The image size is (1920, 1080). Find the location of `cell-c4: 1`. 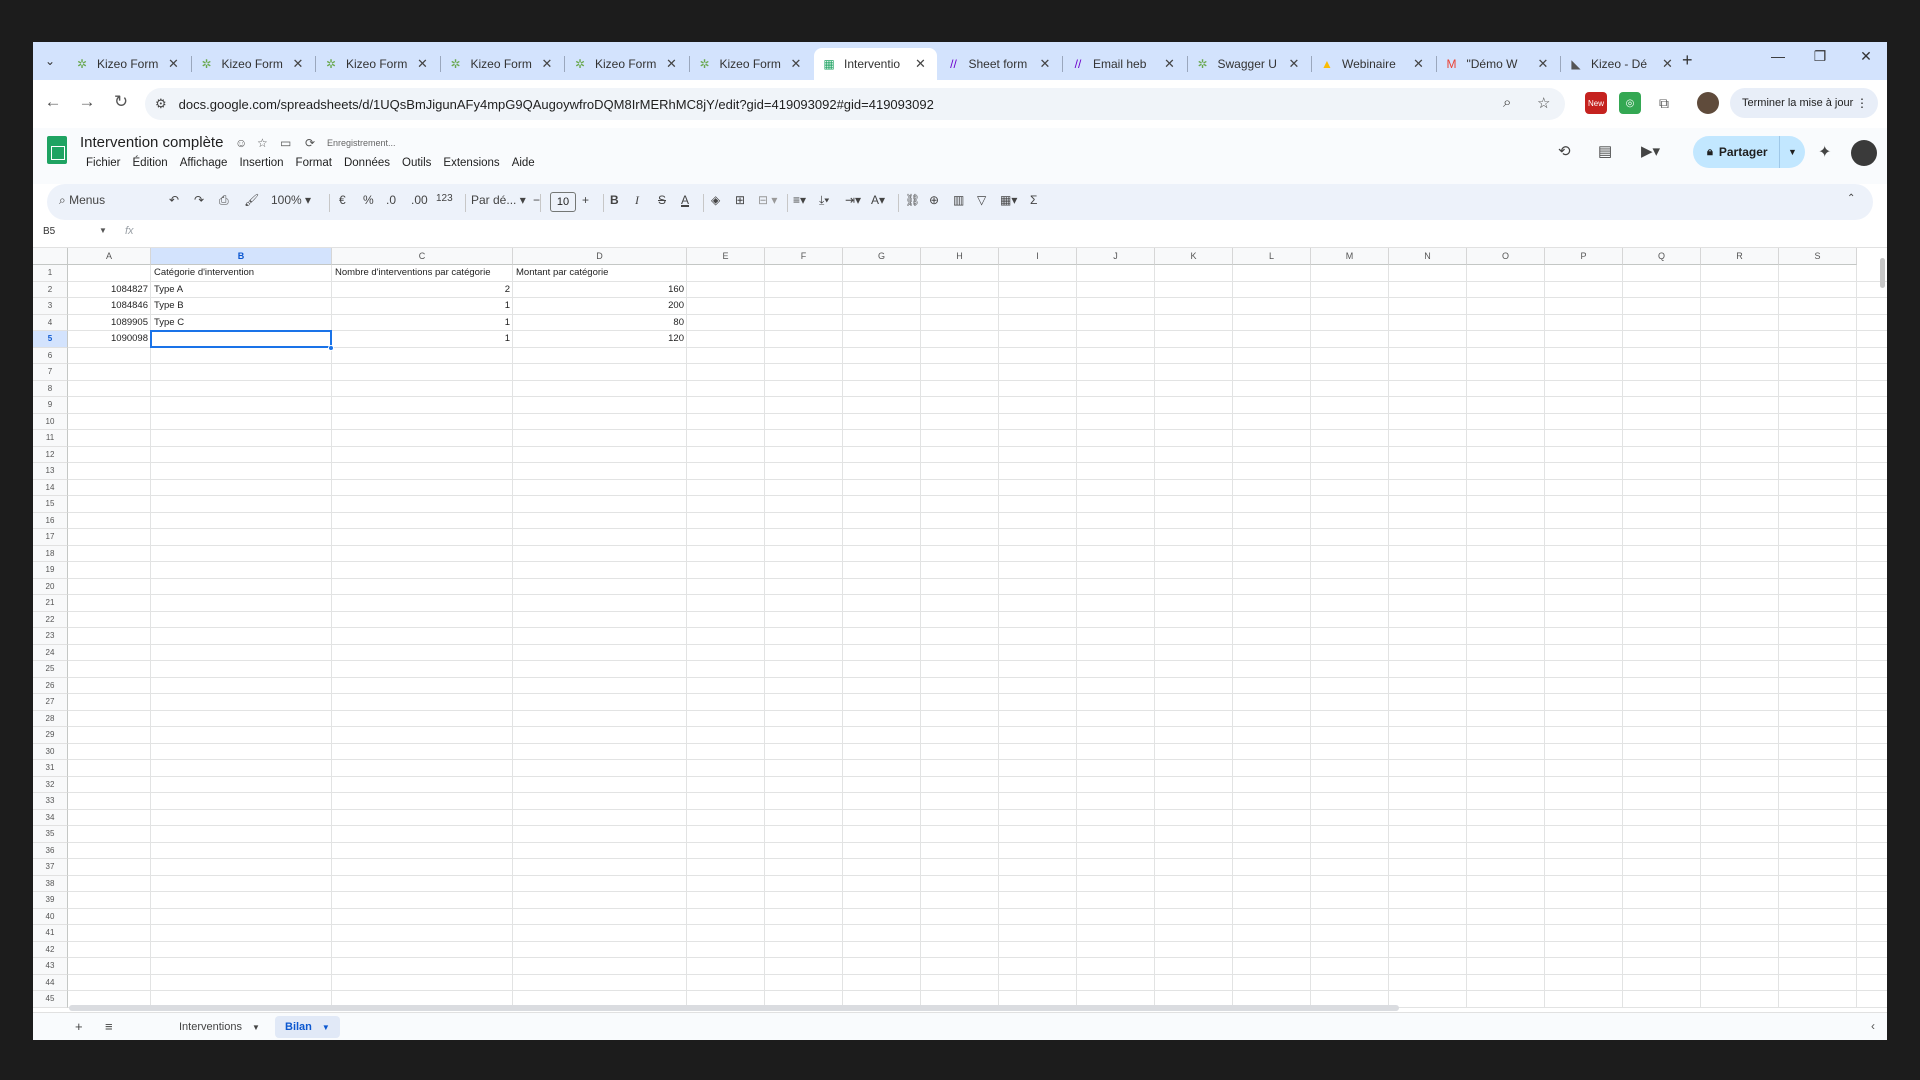

cell-c4: 1 is located at coordinates (421, 323).